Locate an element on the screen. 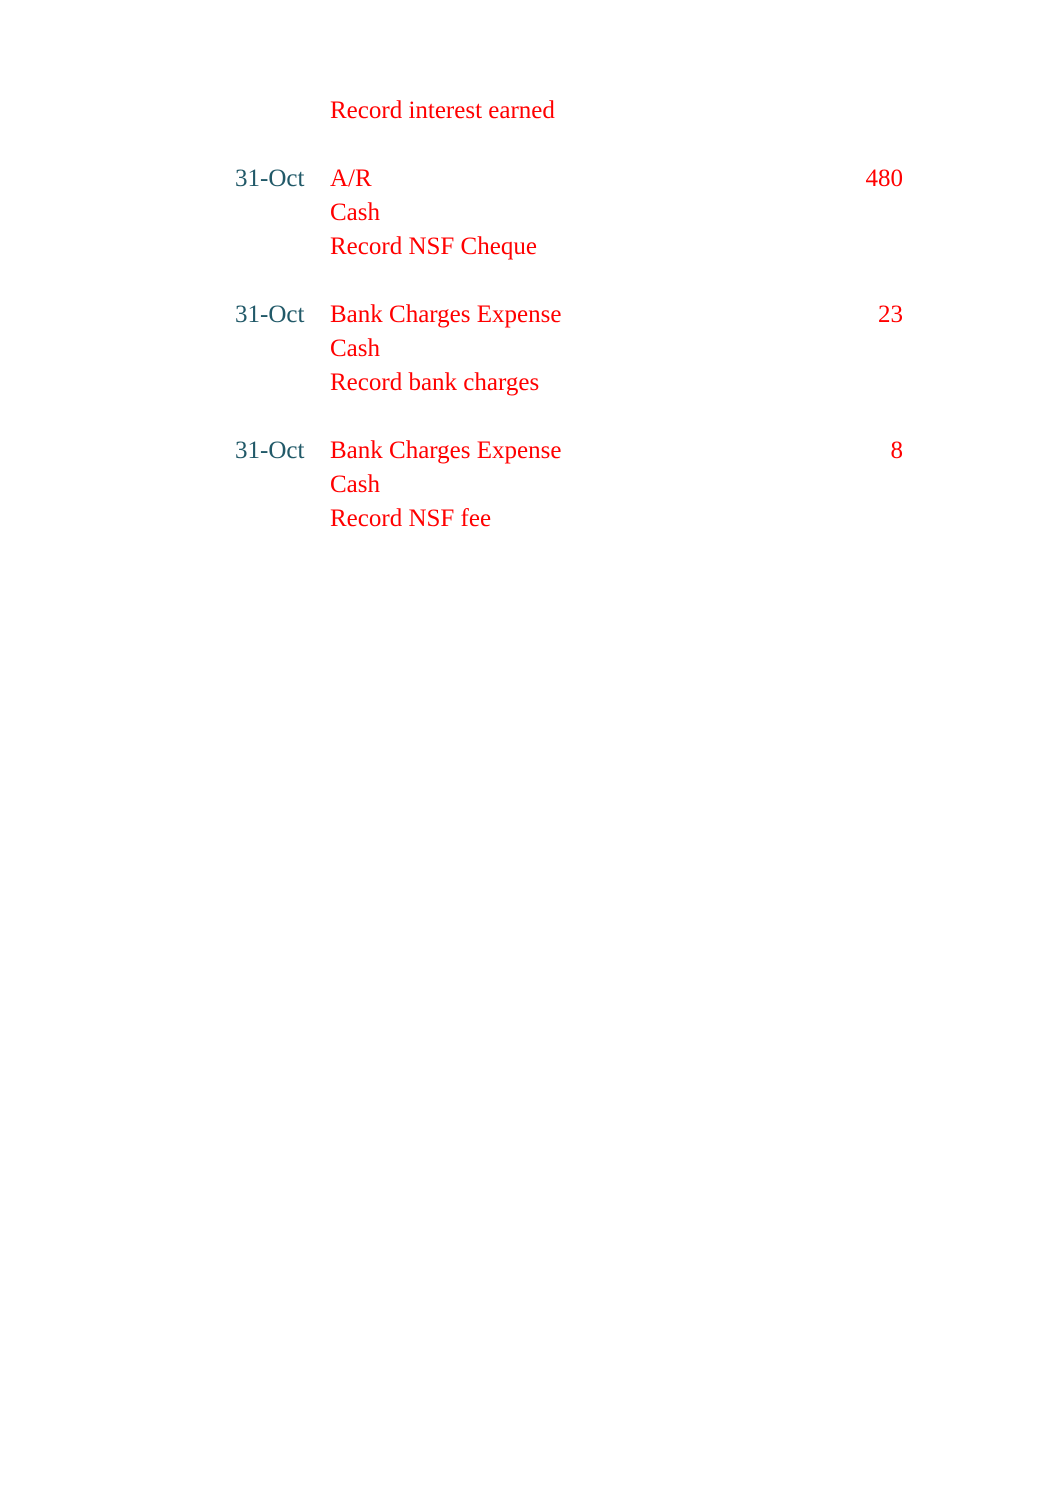  journal-amount: 8 is located at coordinates (852, 451).